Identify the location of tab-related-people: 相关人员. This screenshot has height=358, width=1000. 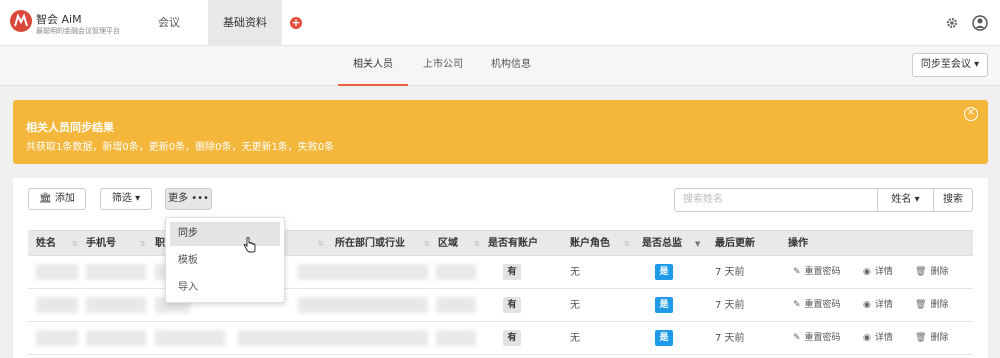
(373, 66).